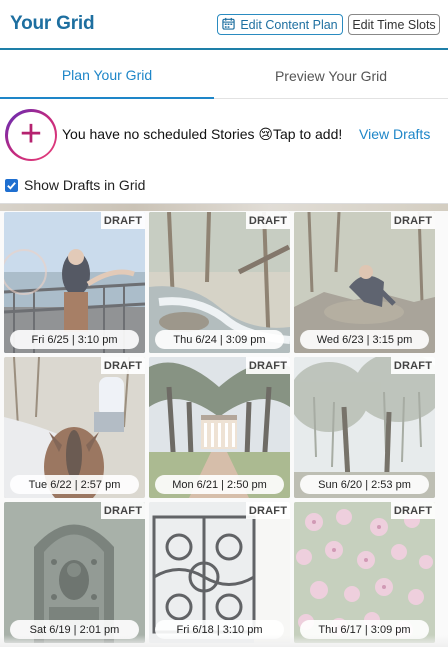 Image resolution: width=448 pixels, height=647 pixels. Describe the element at coordinates (219, 427) in the screenshot. I see `grid-post: DRAFT Mon 6/21 | 2:50 pm` at that location.